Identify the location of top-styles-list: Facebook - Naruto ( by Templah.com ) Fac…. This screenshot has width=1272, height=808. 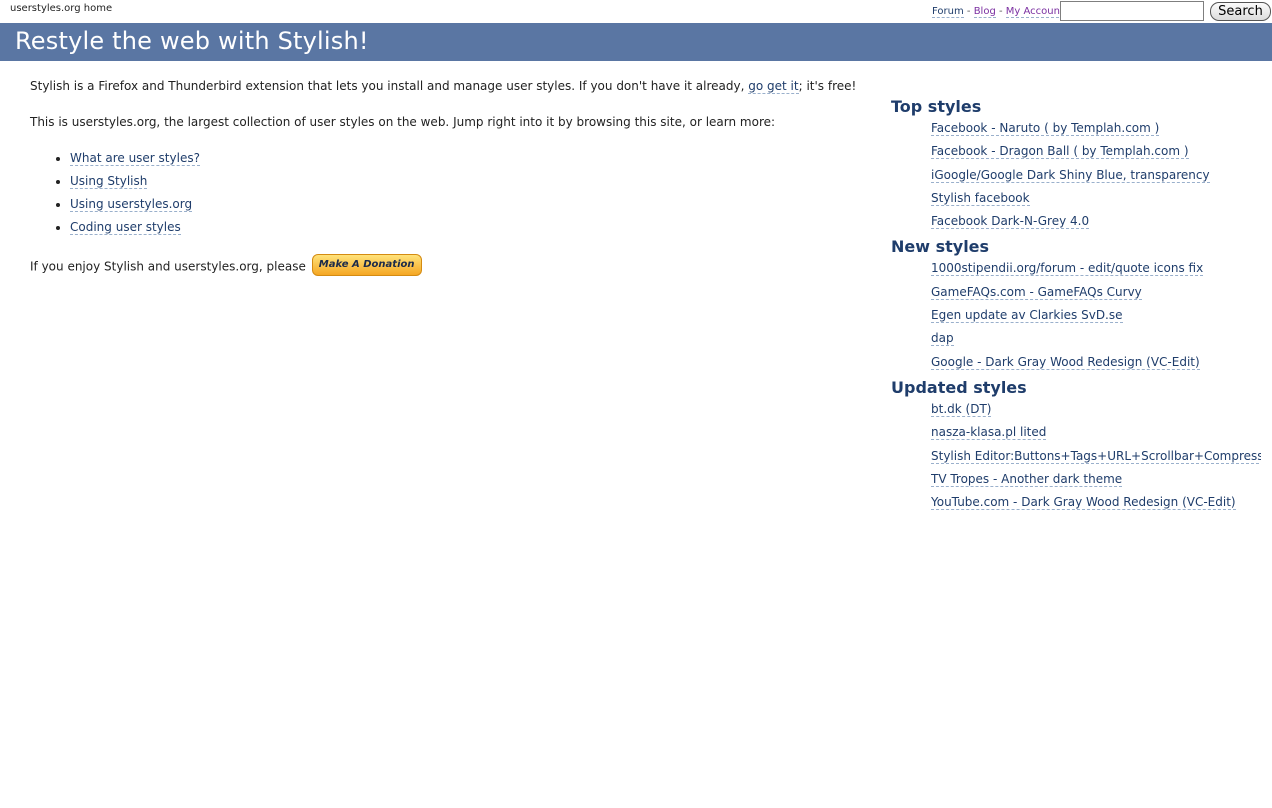
(1076, 178).